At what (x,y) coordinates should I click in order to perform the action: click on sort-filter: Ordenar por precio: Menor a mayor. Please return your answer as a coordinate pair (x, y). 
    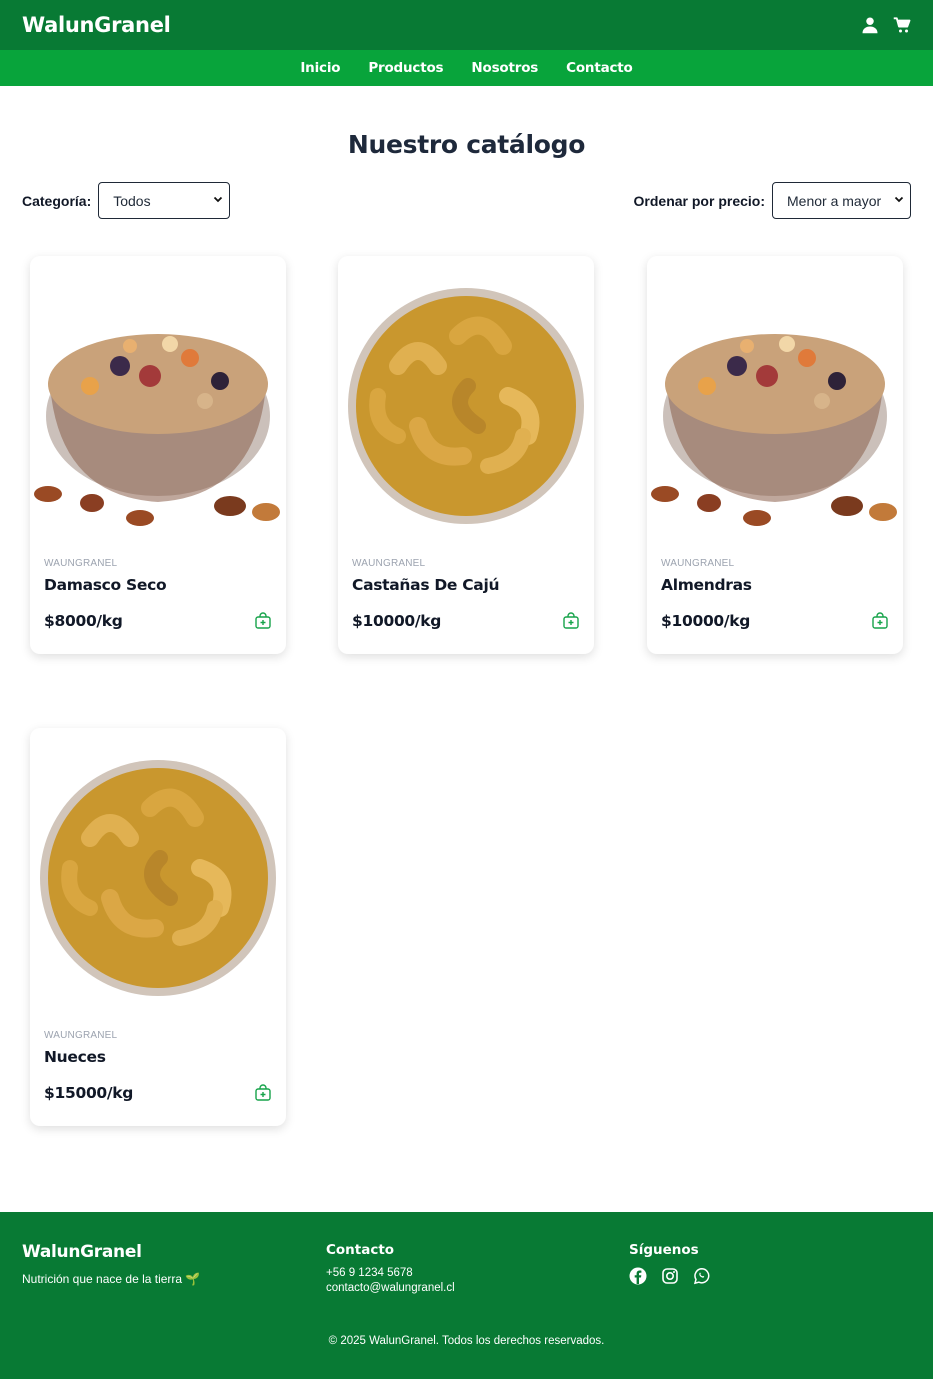
    Looking at the image, I should click on (772, 200).